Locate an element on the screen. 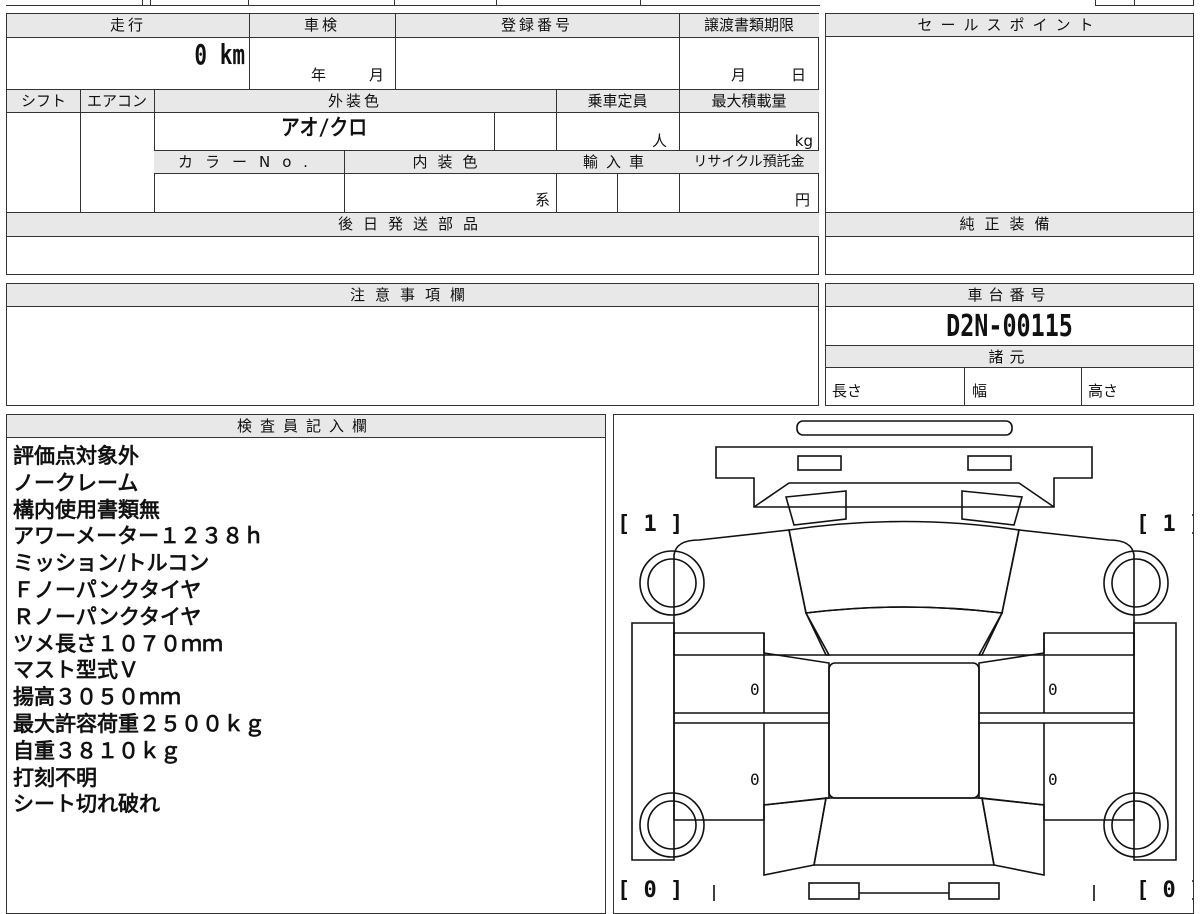 This screenshot has height=914, width=1200. windshield is located at coordinates (904, 567).